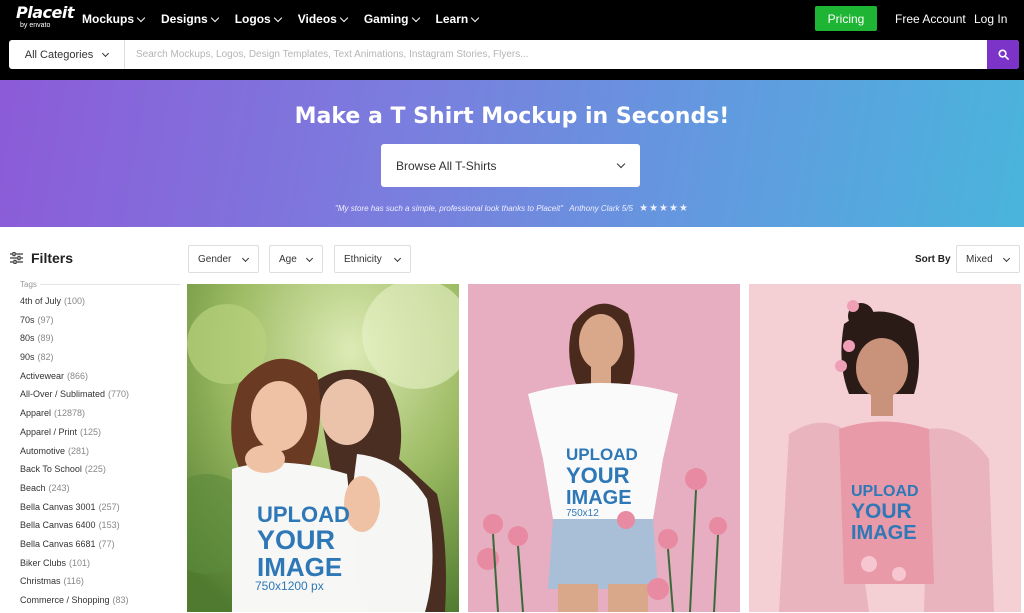 This screenshot has height=613, width=1024. What do you see at coordinates (59, 487) in the screenshot?
I see `tag-count: (243)` at bounding box center [59, 487].